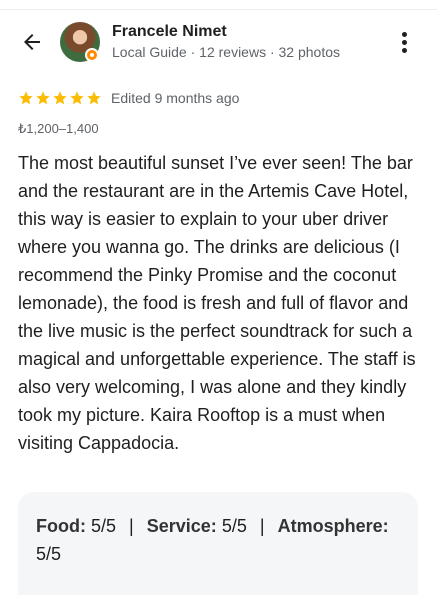 The width and height of the screenshot is (437, 595). What do you see at coordinates (169, 32) in the screenshot?
I see `reviewer-name: Francele Nimet` at bounding box center [169, 32].